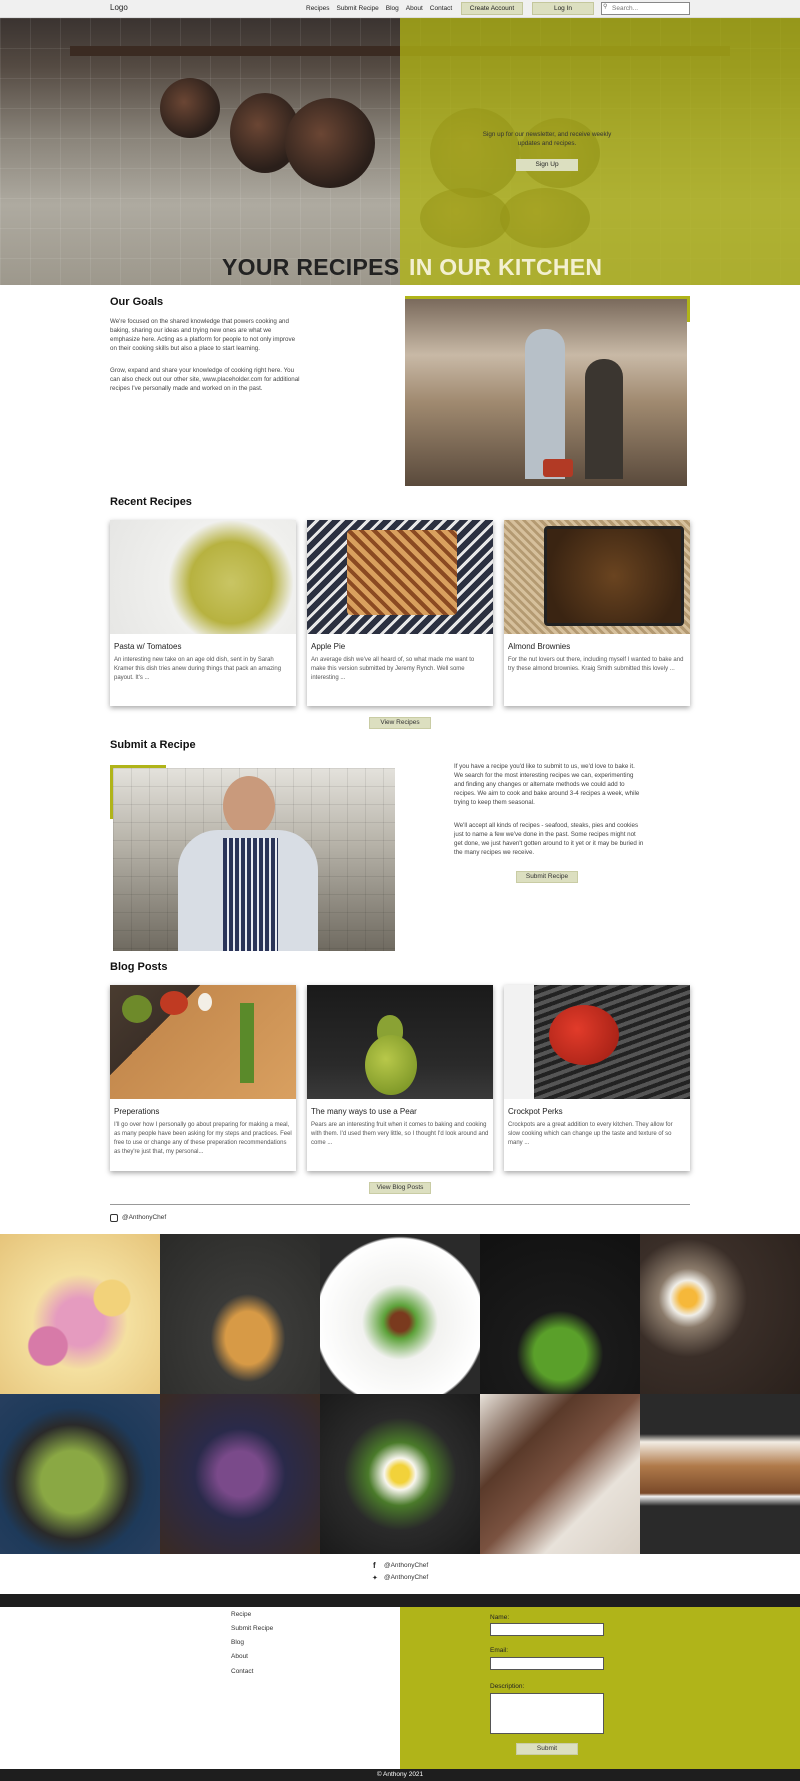 The image size is (800, 1781). Describe the element at coordinates (139, 967) in the screenshot. I see `blog-heading: Blog Posts` at that location.